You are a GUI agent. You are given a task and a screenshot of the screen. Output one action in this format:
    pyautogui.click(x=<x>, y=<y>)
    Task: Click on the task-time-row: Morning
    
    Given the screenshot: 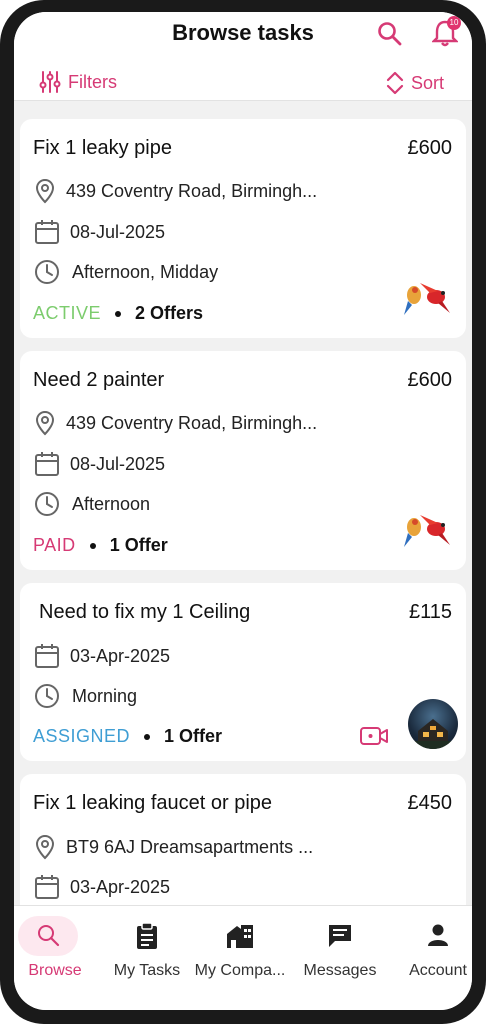 What is the action you would take?
    pyautogui.click(x=85, y=696)
    